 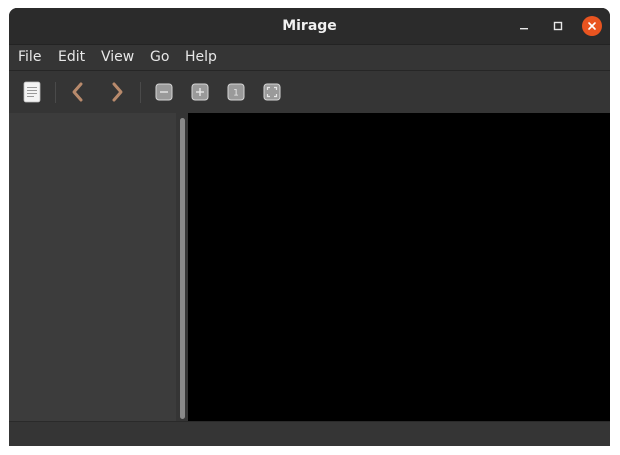 I want to click on zoom-out-button, so click(x=164, y=92).